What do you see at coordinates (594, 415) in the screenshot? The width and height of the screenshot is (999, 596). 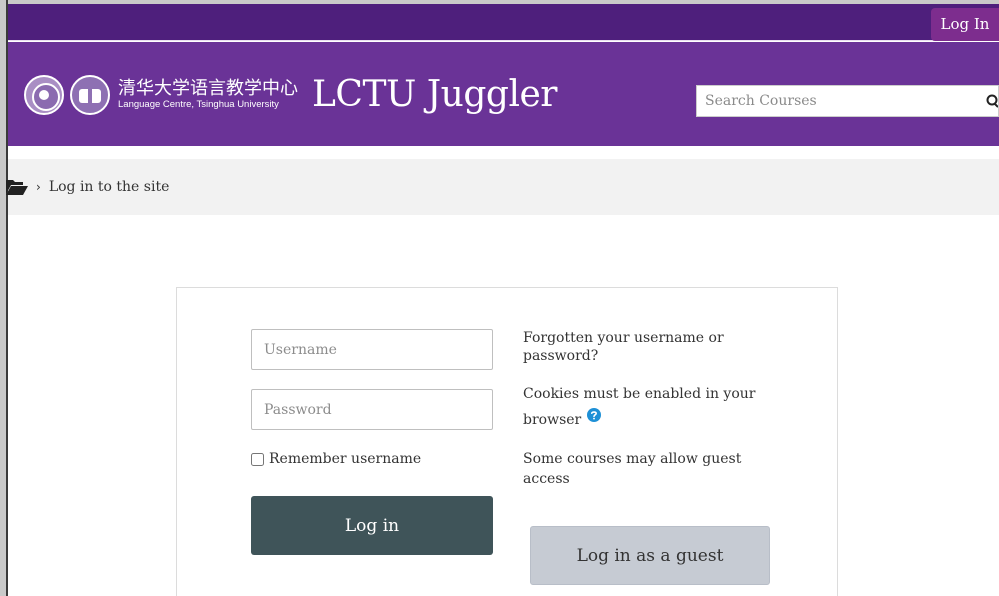 I see `question-circle-icon` at bounding box center [594, 415].